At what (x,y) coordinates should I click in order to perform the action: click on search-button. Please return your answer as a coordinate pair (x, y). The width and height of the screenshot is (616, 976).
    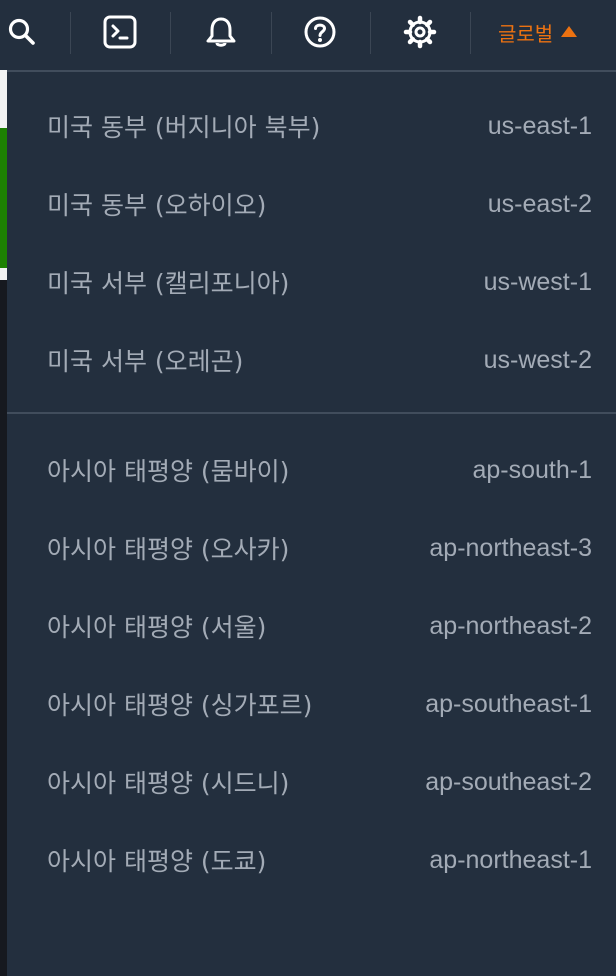
    Looking at the image, I should click on (22, 32).